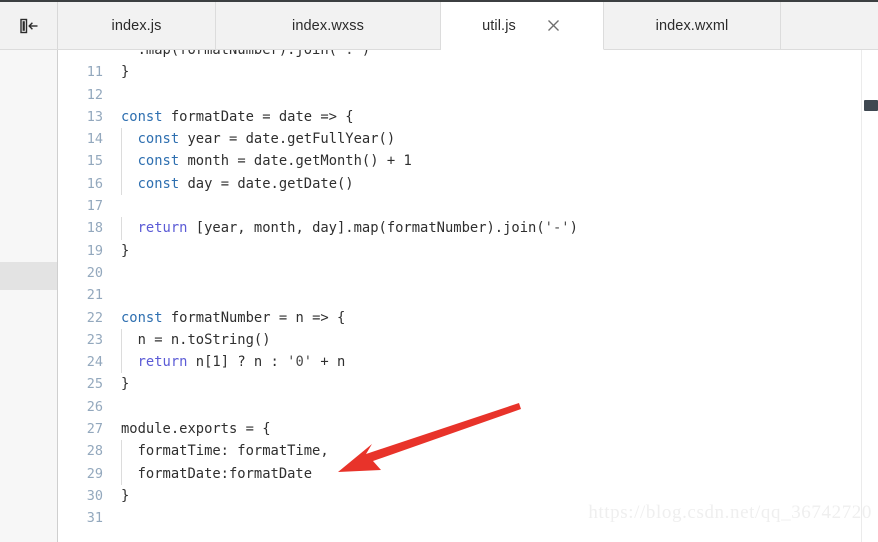  What do you see at coordinates (94, 295) in the screenshot?
I see `line-number: 21` at bounding box center [94, 295].